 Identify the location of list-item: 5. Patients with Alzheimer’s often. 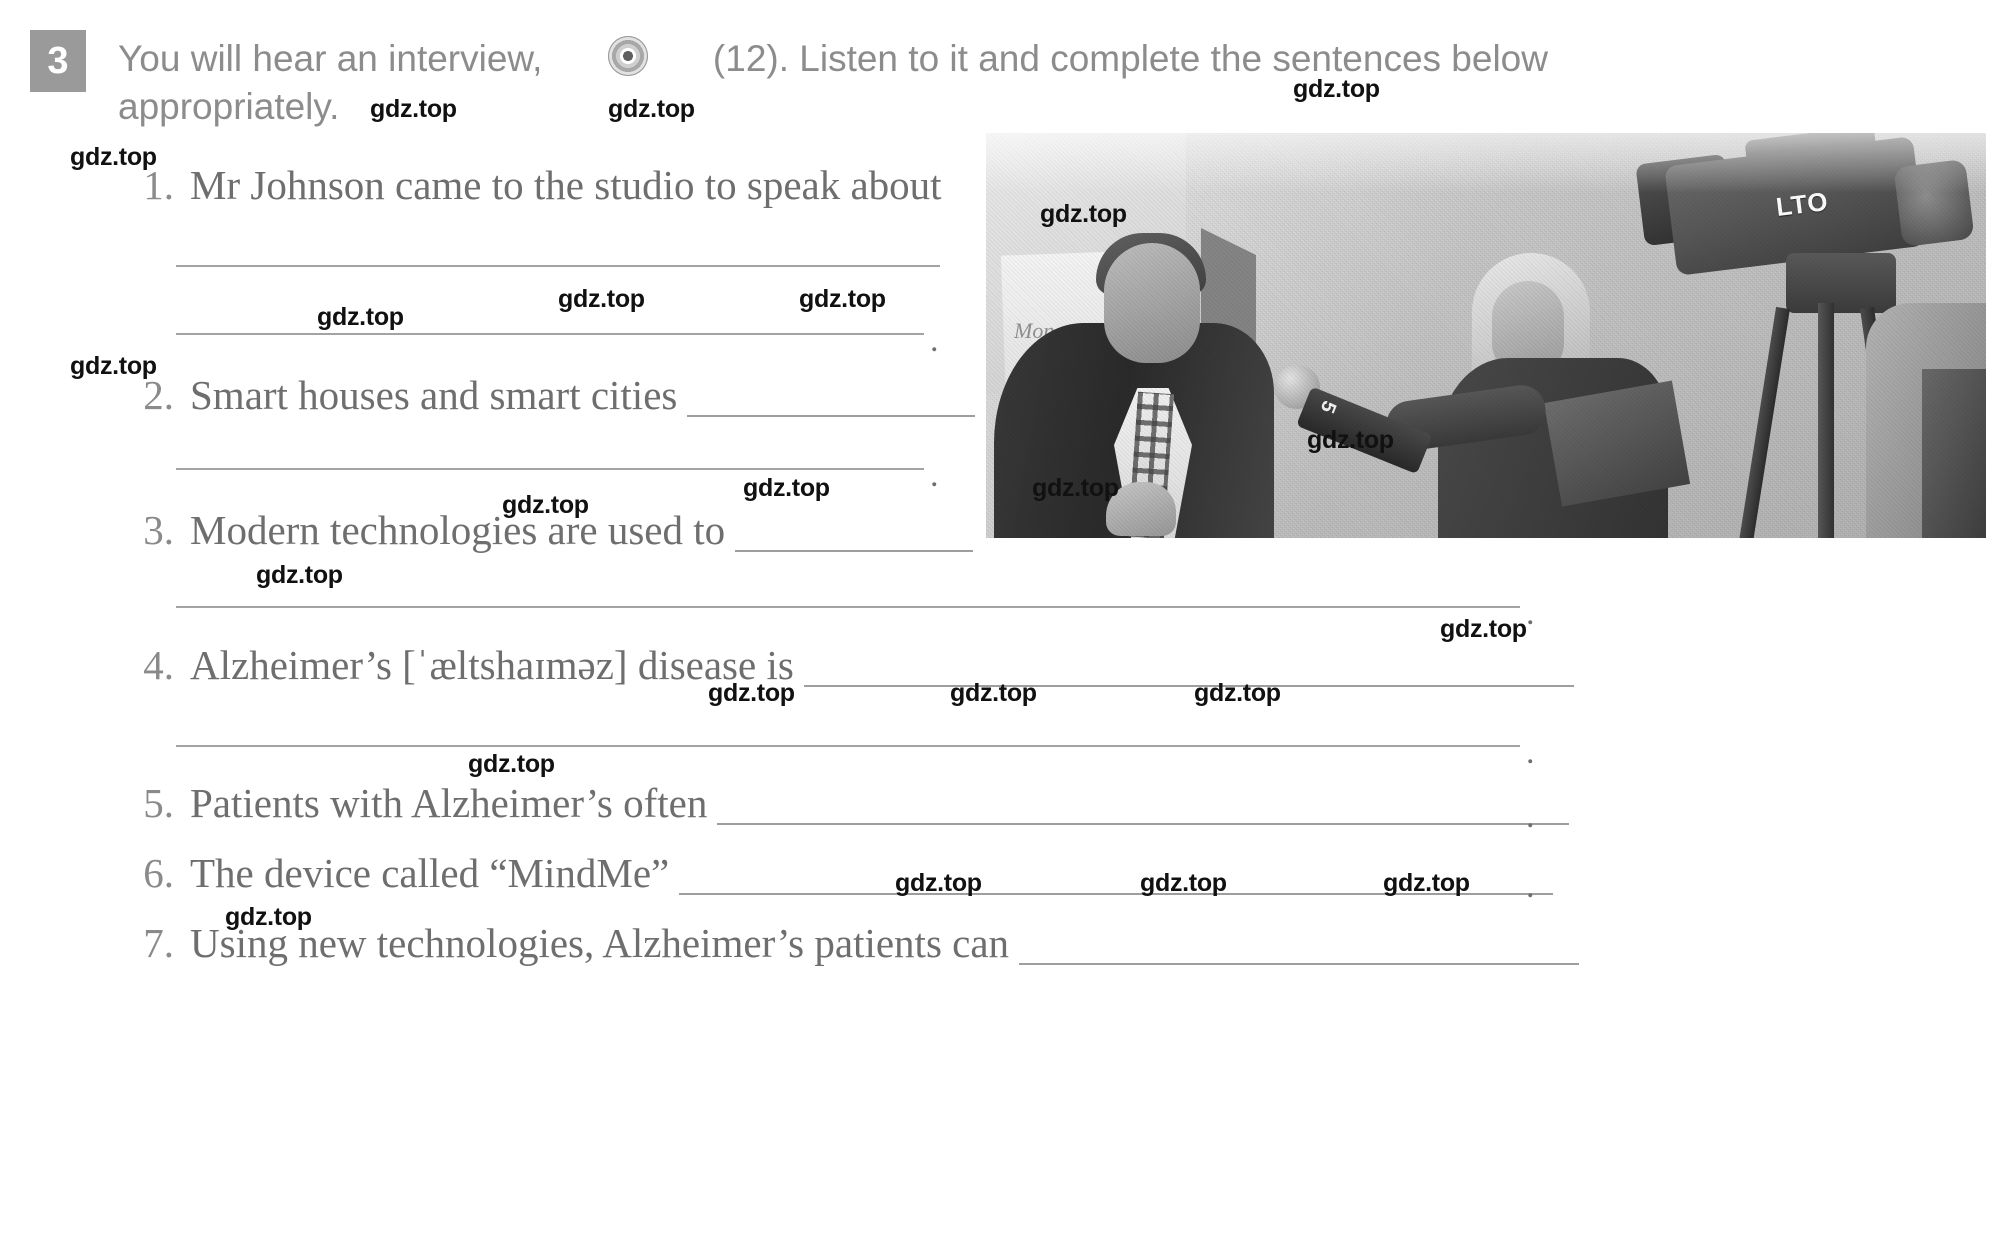
(844, 803).